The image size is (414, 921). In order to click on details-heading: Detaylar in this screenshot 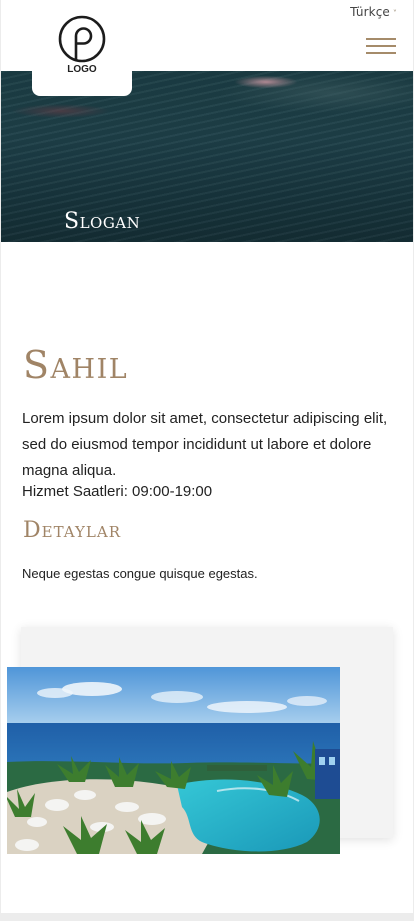, I will do `click(72, 530)`.